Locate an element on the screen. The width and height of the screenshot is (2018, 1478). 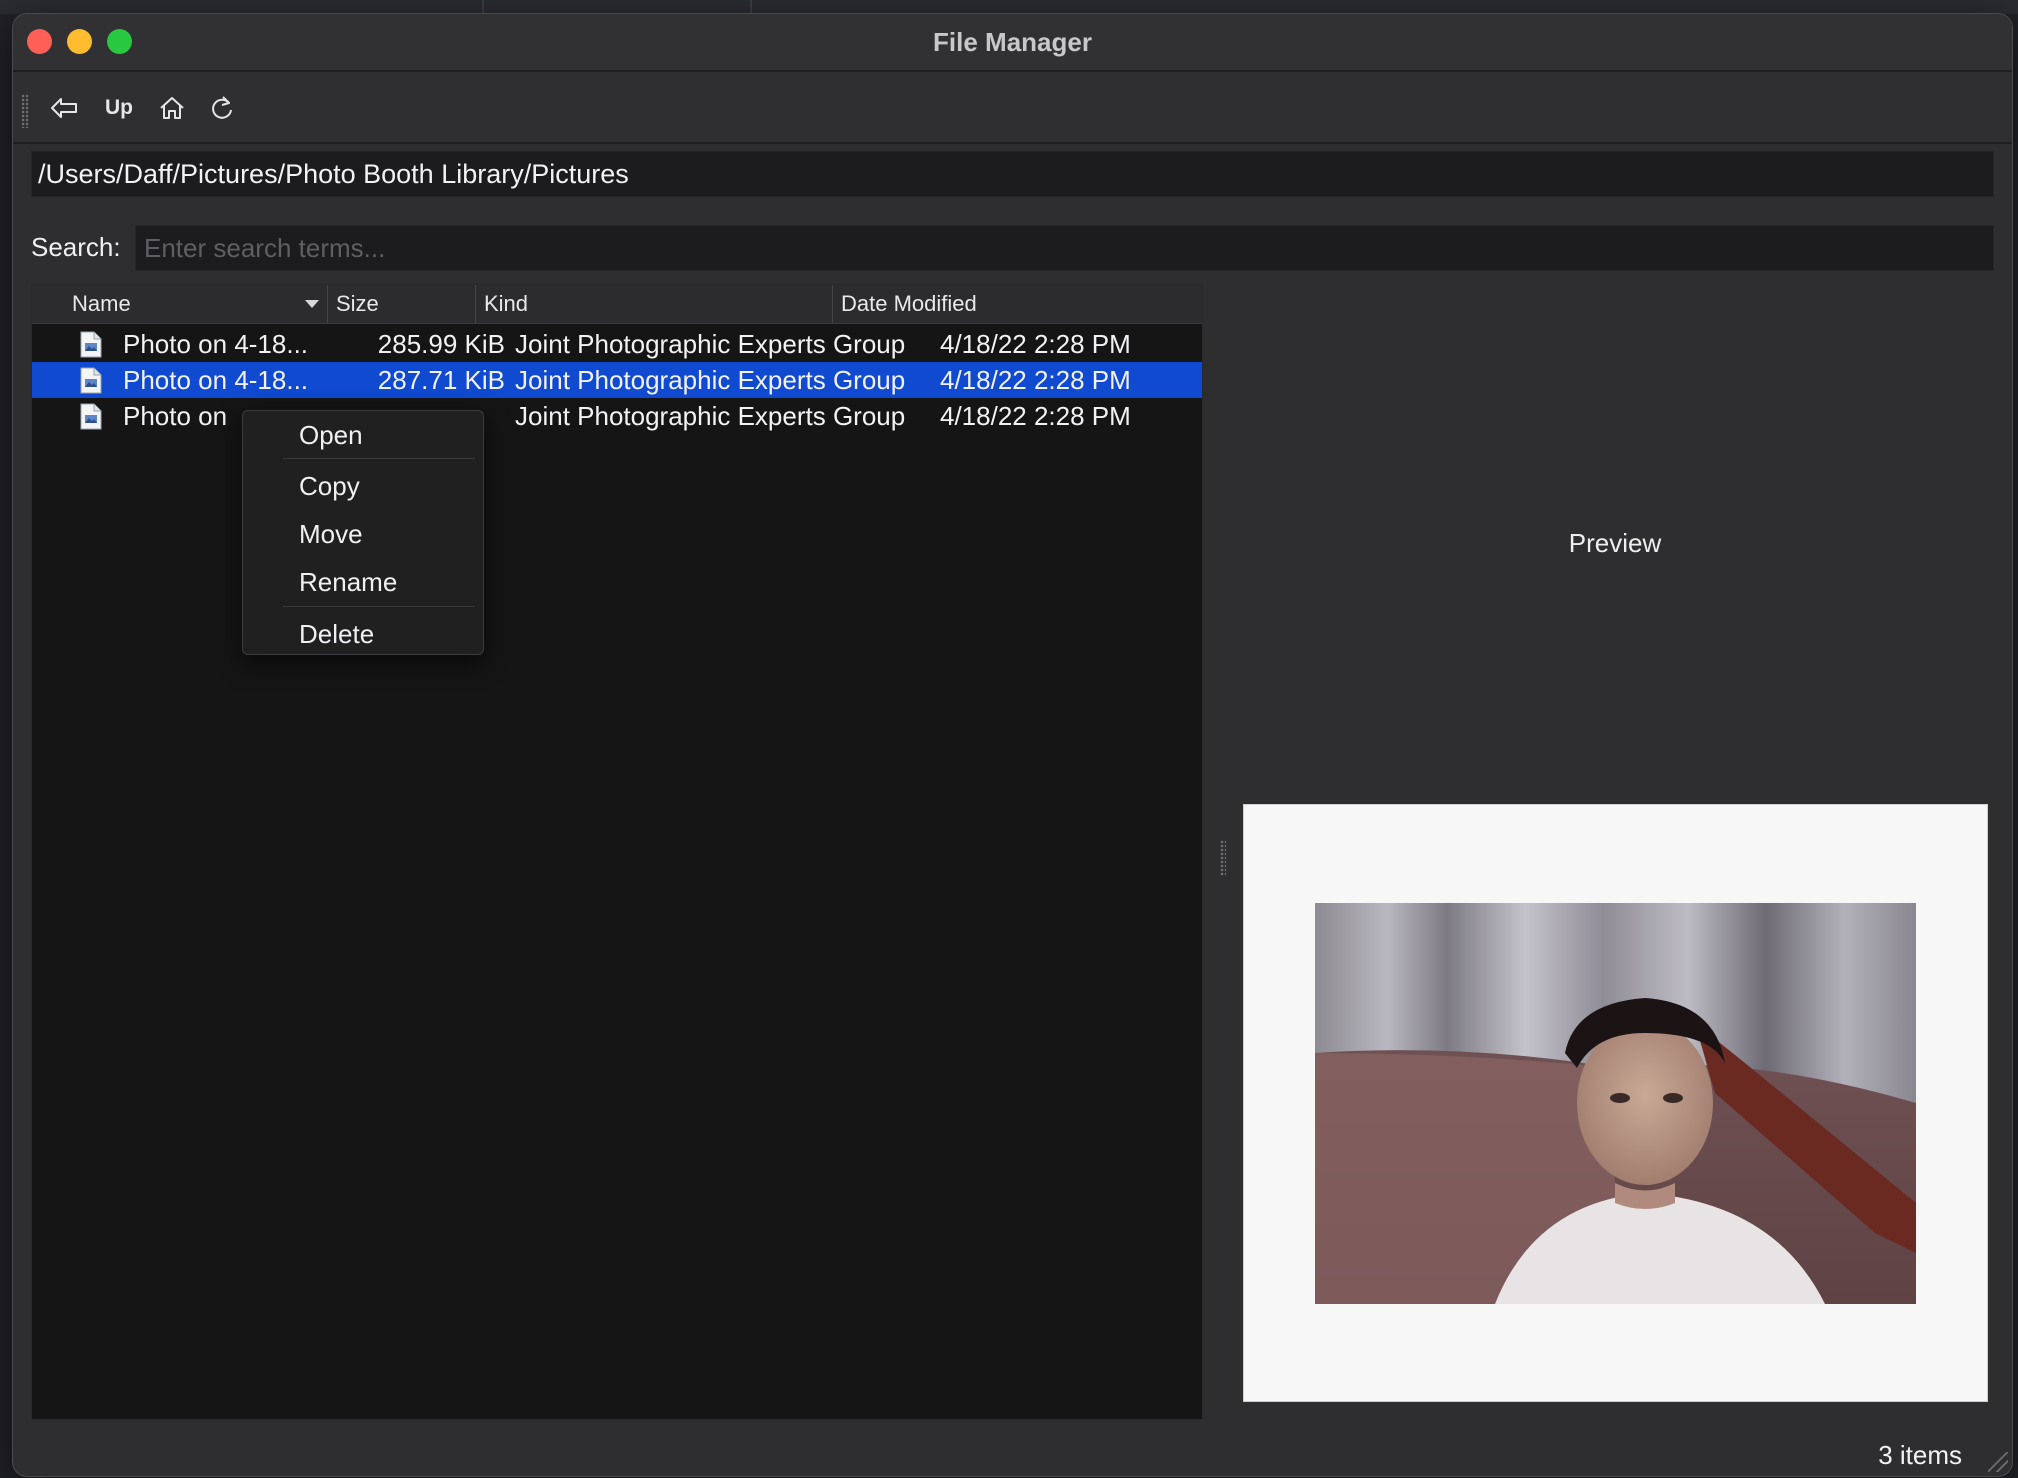
home-icon is located at coordinates (172, 108).